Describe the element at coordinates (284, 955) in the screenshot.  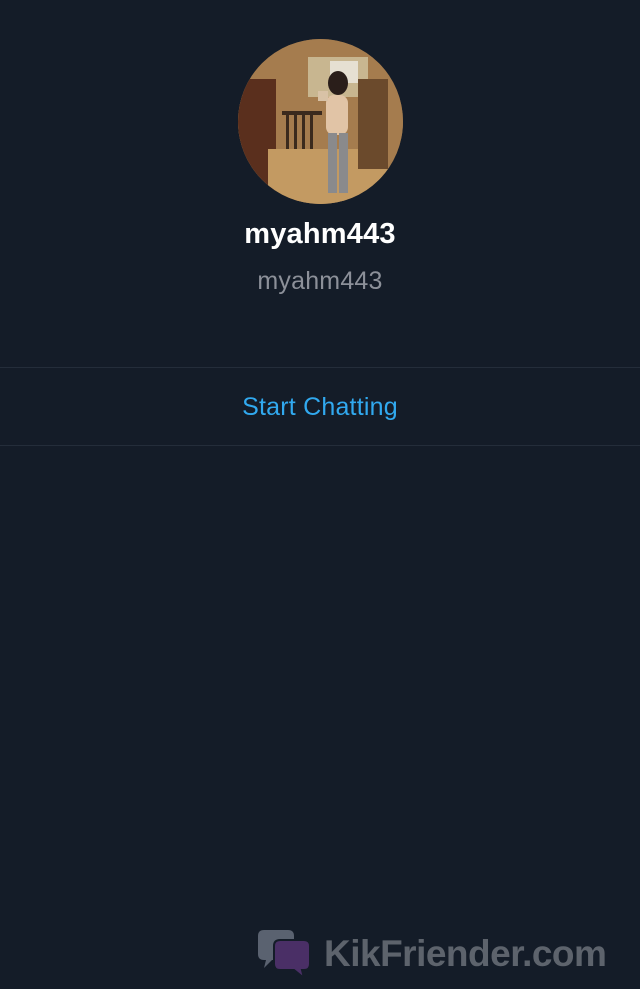
I see `chat-bubbles-logo-icon` at that location.